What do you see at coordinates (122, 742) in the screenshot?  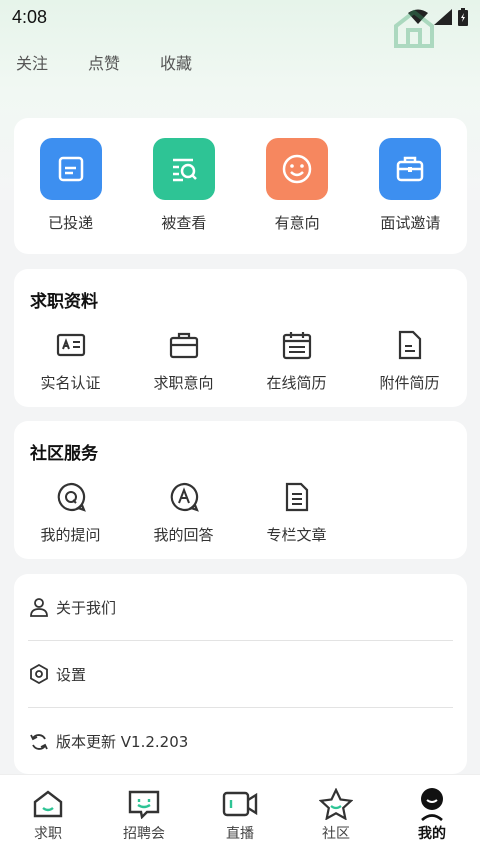 I see `version-update-label: 版本更新 V1.2.203` at bounding box center [122, 742].